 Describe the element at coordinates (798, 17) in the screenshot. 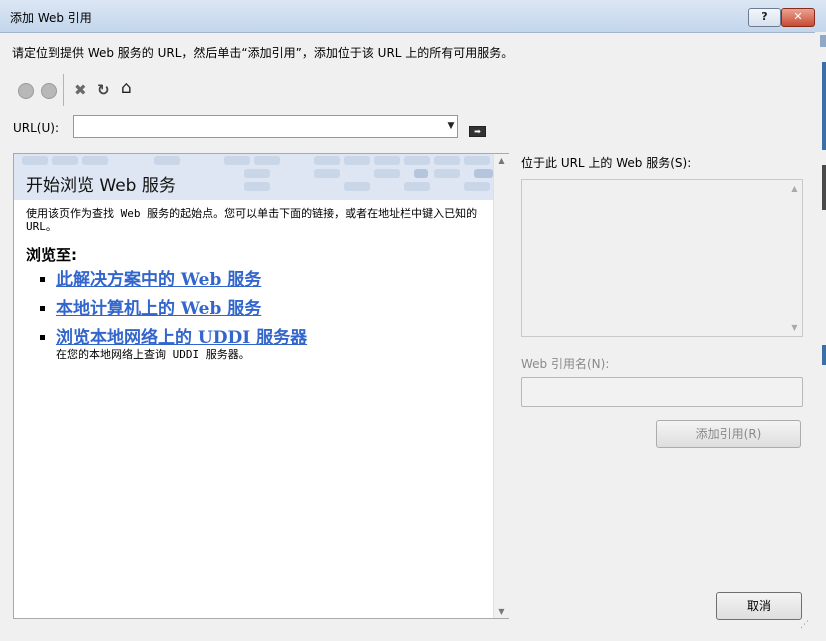

I see `close-button: ✕` at that location.